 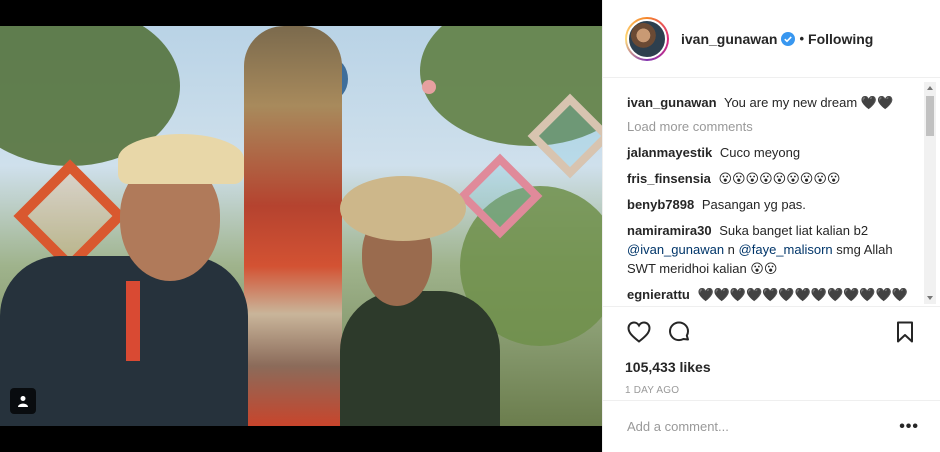 I want to click on more-options-button: •••, so click(x=909, y=427).